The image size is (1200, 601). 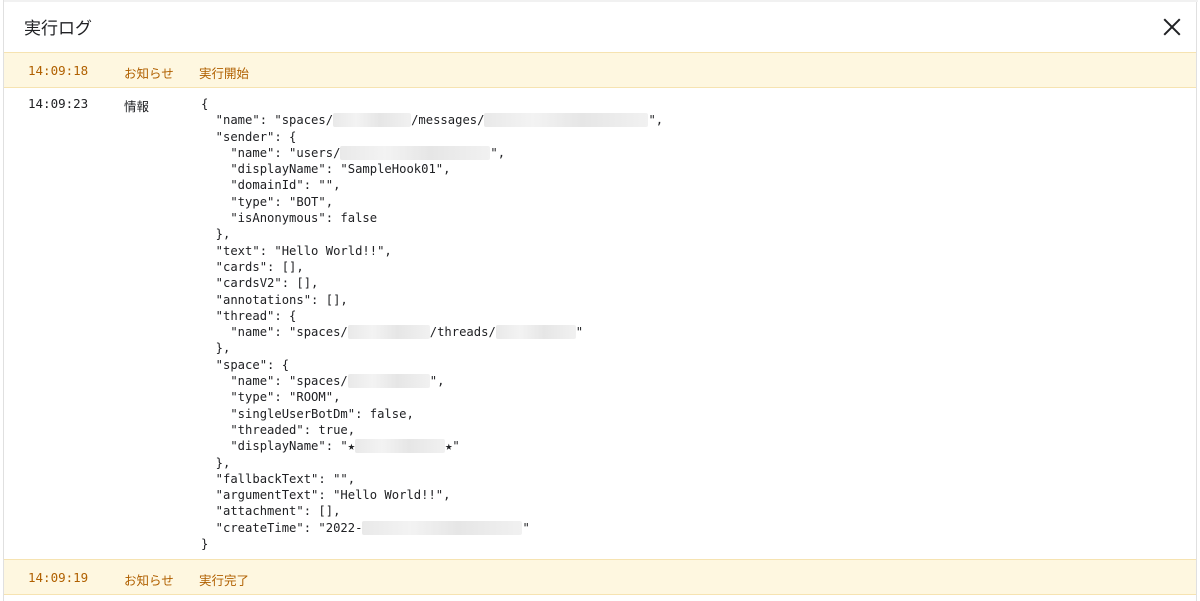 I want to click on log-level: 情報, so click(x=137, y=106).